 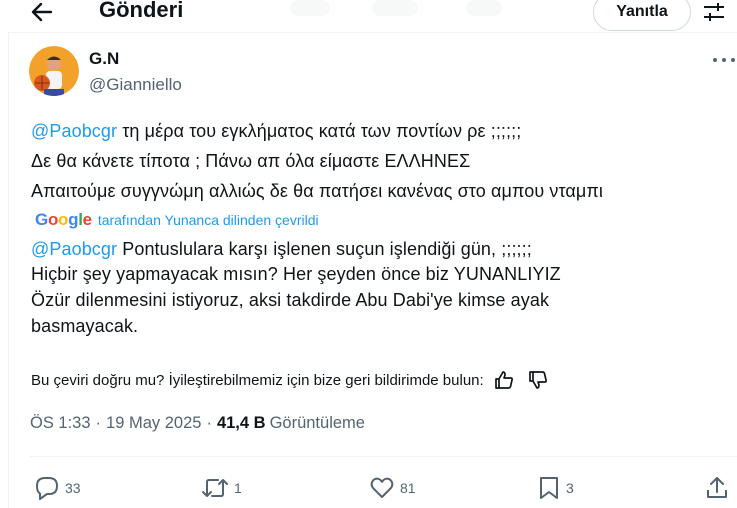 What do you see at coordinates (715, 60) in the screenshot?
I see `more-horizontal-icon` at bounding box center [715, 60].